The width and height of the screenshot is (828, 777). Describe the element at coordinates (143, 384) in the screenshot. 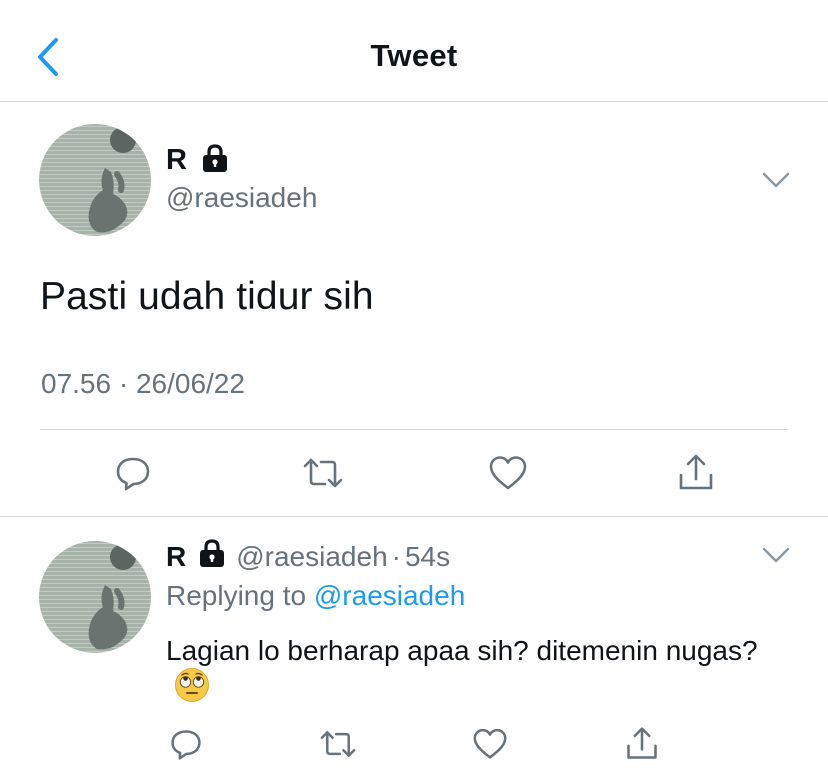

I see `tweet-timestamp: 07.56 · 26/06/22` at that location.